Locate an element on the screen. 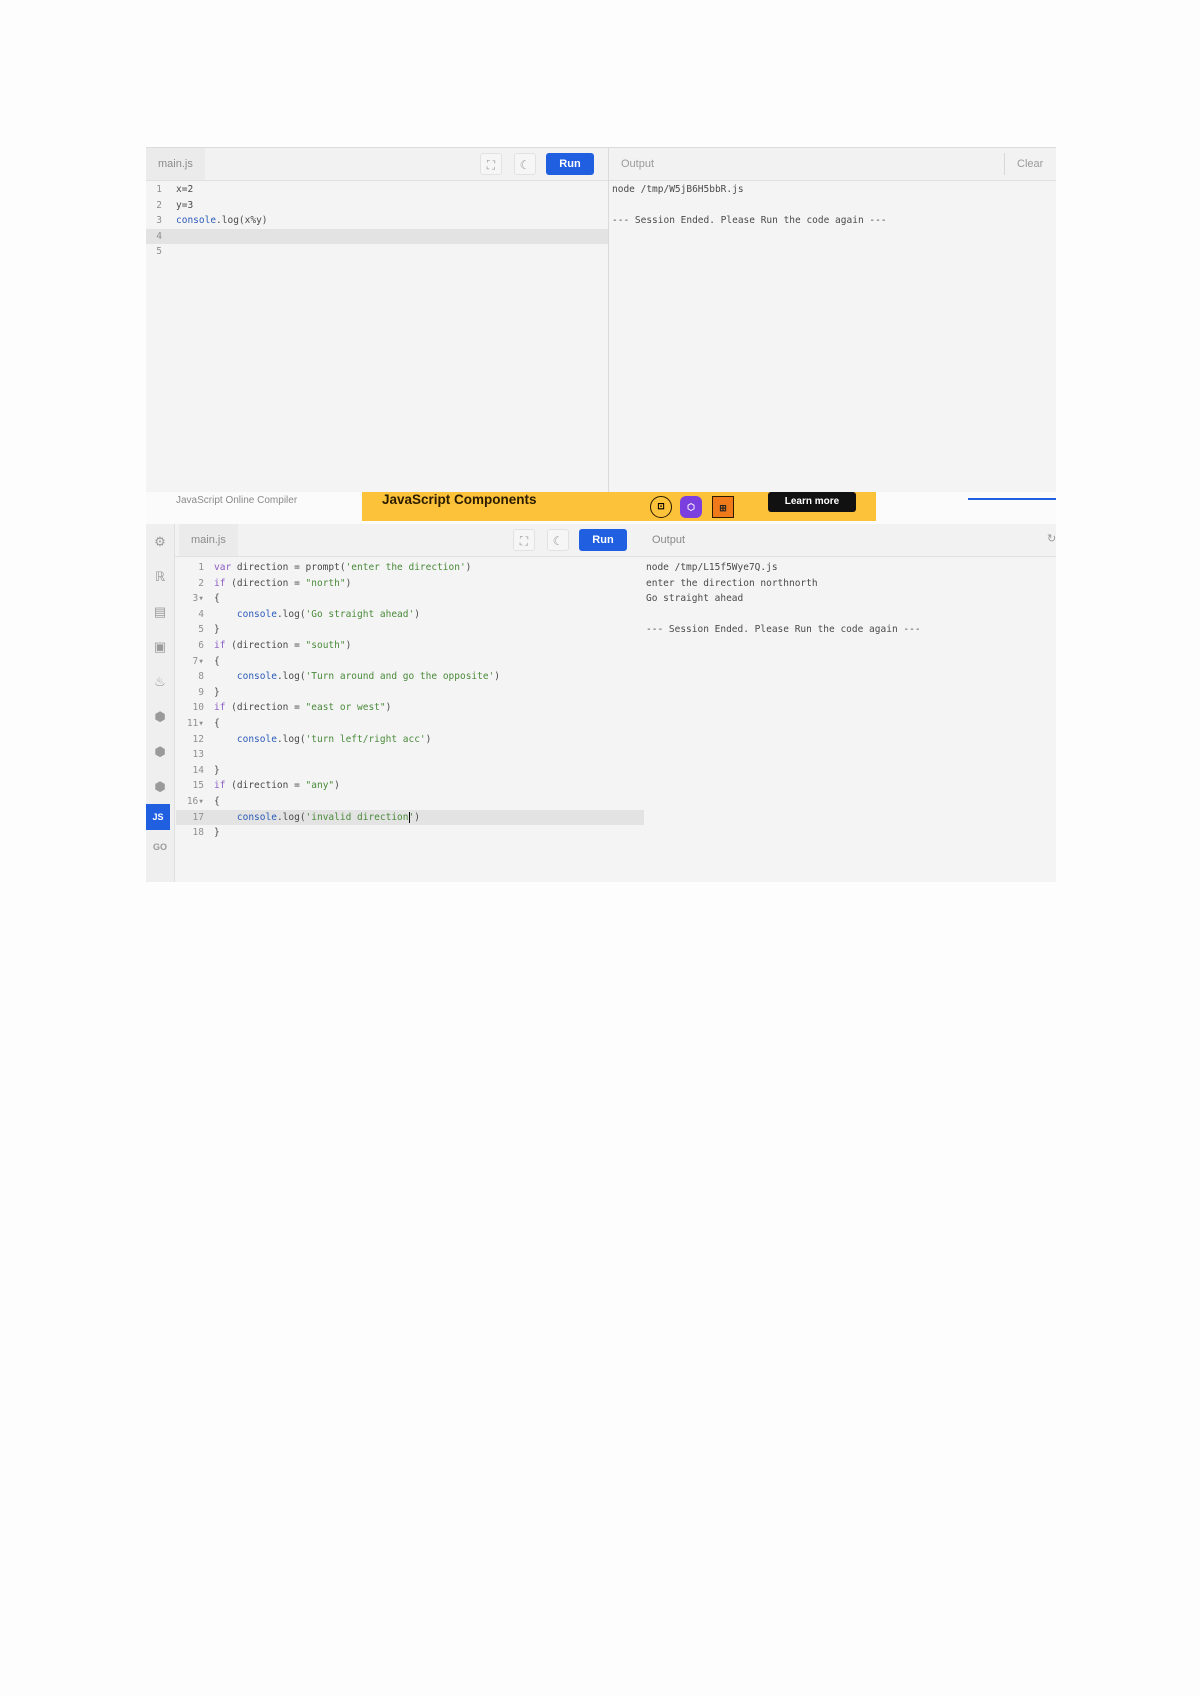  code-editor: 1 x=2 2 y=3 3 console.log(x%y) 4 5 is located at coordinates (377, 221).